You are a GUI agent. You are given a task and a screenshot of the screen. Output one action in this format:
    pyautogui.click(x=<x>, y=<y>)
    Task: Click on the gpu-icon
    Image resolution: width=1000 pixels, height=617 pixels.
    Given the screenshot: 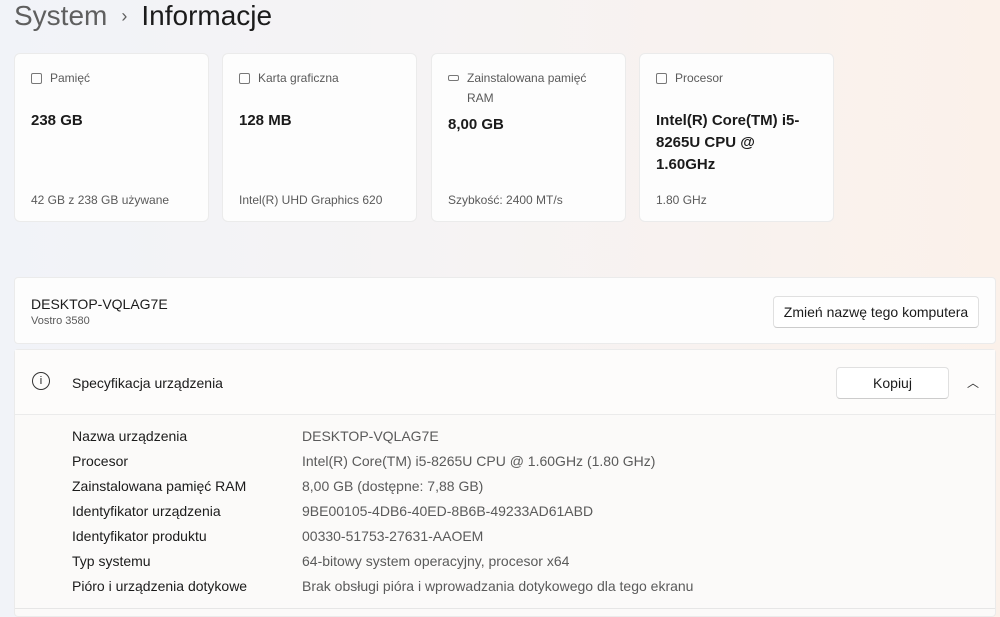 What is the action you would take?
    pyautogui.click(x=244, y=78)
    